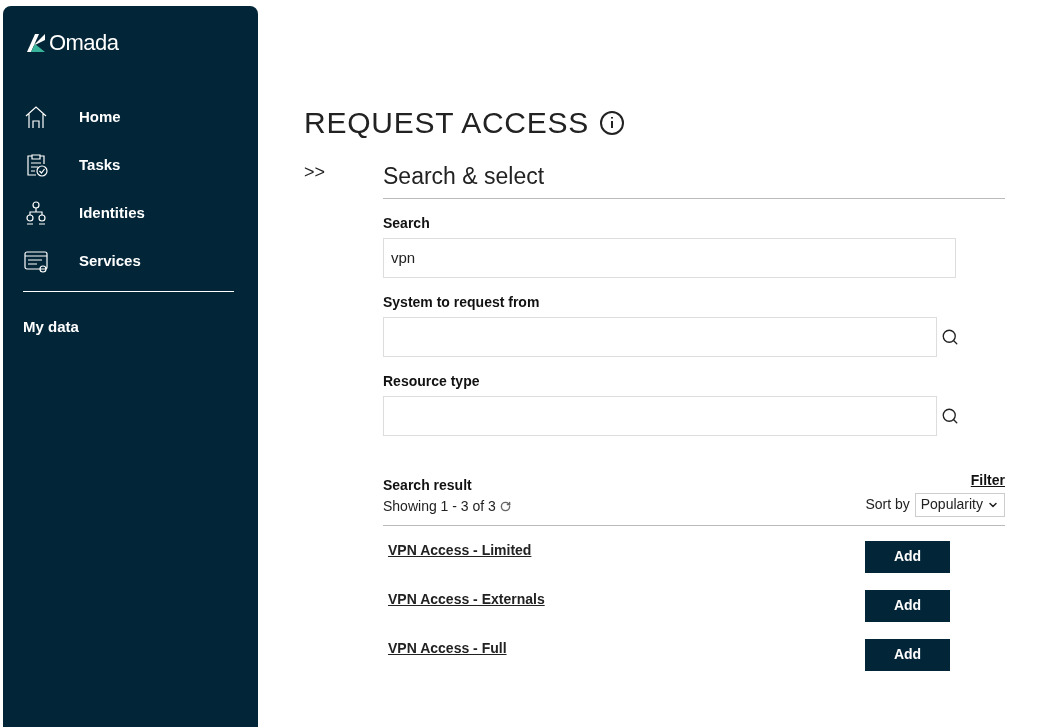 Image resolution: width=1056 pixels, height=727 pixels. Describe the element at coordinates (130, 261) in the screenshot. I see `nav-item: Services` at that location.